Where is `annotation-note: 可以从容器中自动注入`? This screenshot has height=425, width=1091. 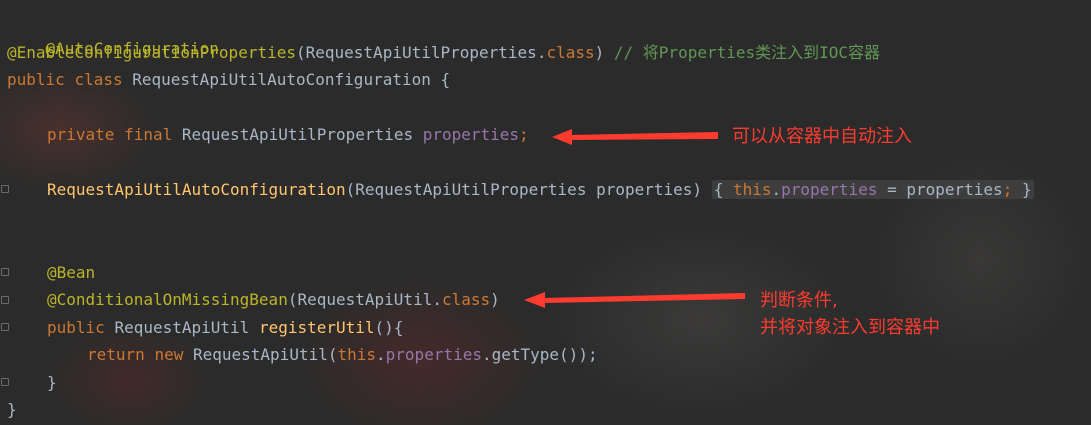
annotation-note: 可以从容器中自动注入 is located at coordinates (822, 136).